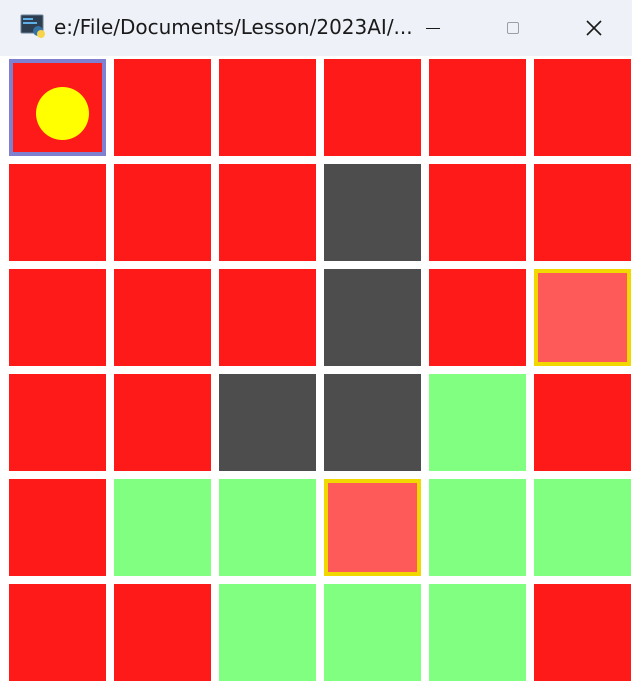 This screenshot has height=683, width=632. Describe the element at coordinates (372, 212) in the screenshot. I see `grid-cell-wall-r1c3` at that location.